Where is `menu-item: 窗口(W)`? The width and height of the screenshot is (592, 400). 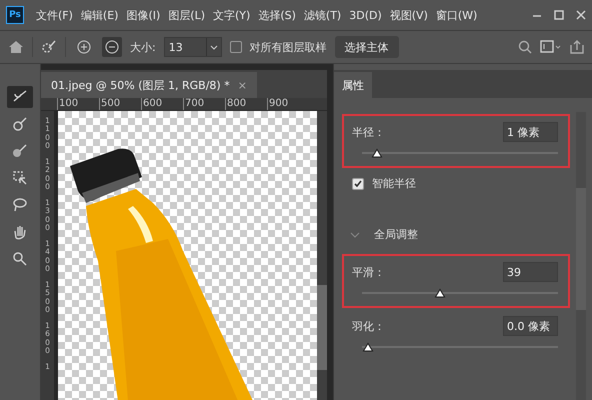 menu-item: 窗口(W) is located at coordinates (457, 15).